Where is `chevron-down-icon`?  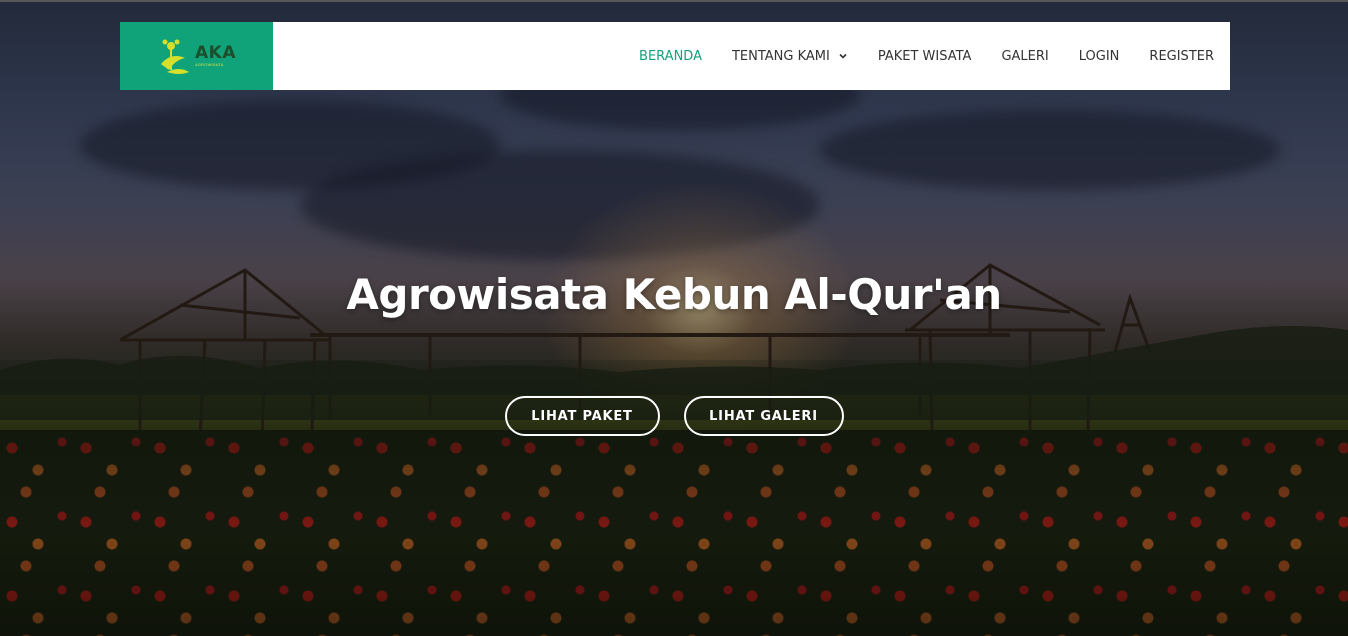
chevron-down-icon is located at coordinates (843, 56).